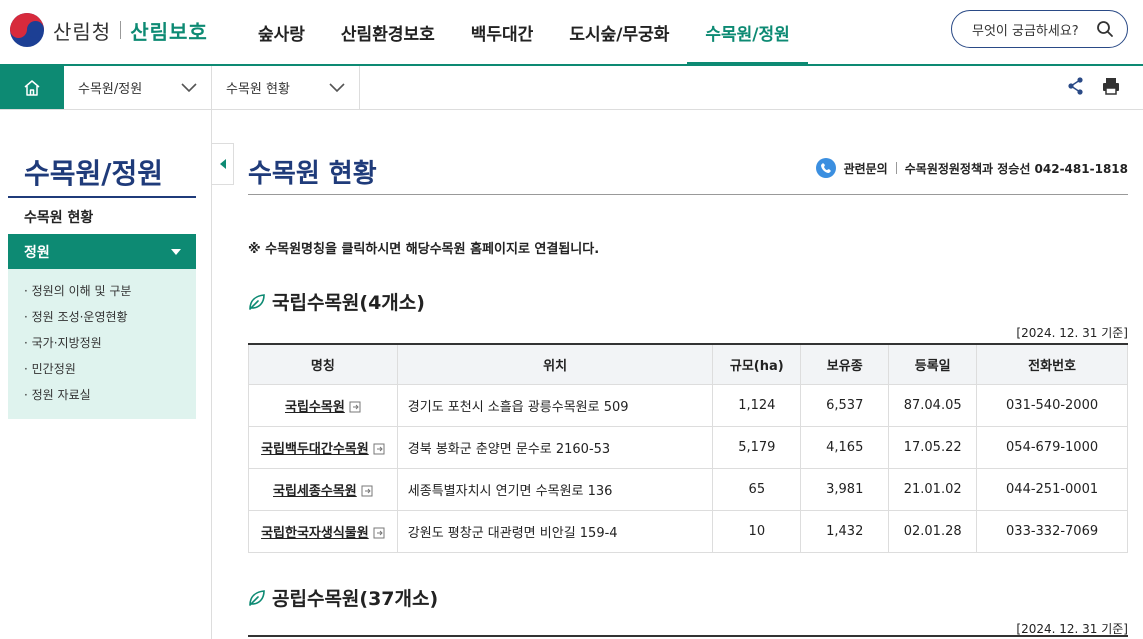 The image size is (1143, 639). Describe the element at coordinates (1076, 86) in the screenshot. I see `share-icon` at that location.